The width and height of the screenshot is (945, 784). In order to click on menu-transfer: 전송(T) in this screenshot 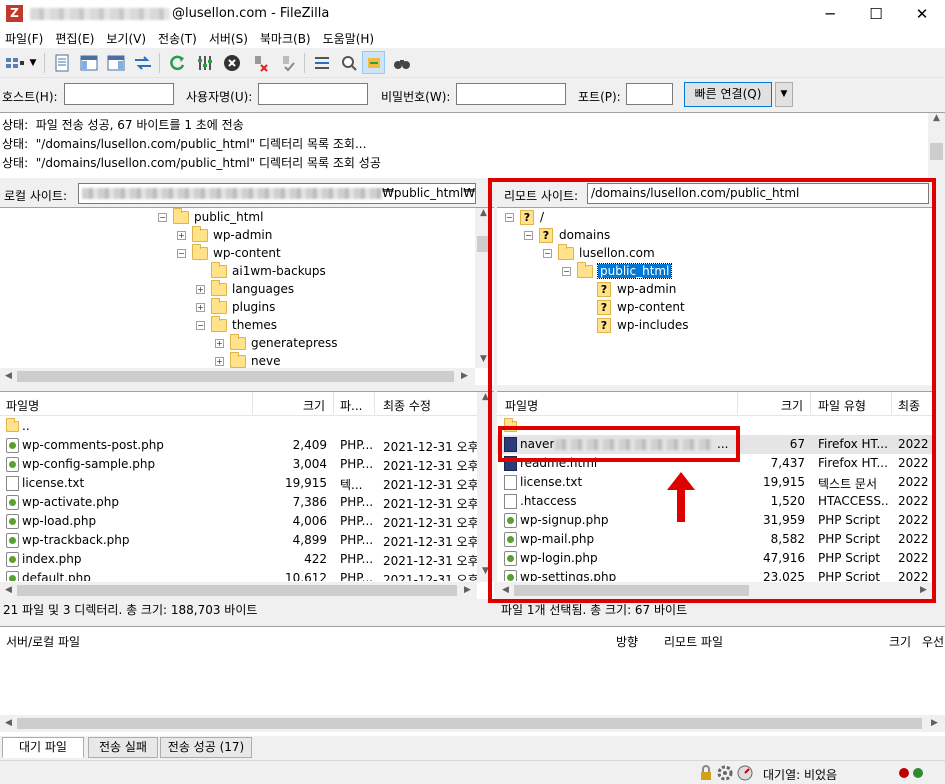, I will do `click(178, 38)`.